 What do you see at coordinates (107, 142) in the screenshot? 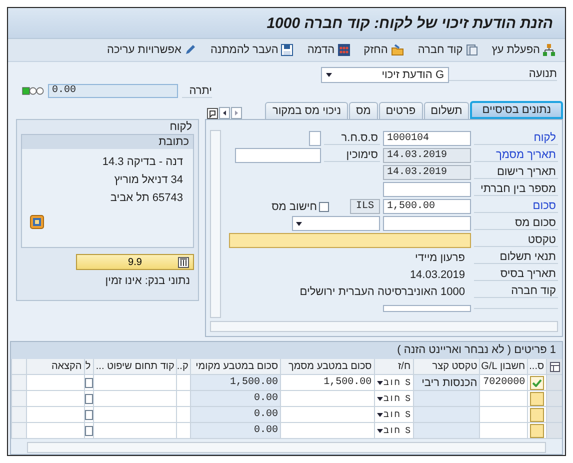
I see `section-title: כתובת` at bounding box center [107, 142].